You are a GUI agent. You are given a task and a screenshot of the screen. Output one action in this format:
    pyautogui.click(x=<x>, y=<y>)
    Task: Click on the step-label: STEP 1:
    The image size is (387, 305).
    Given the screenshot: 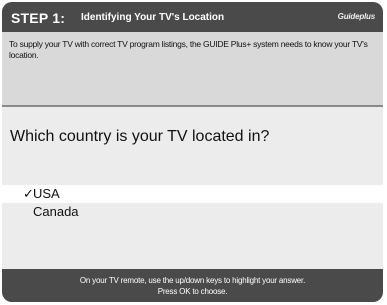 What is the action you would take?
    pyautogui.click(x=38, y=18)
    